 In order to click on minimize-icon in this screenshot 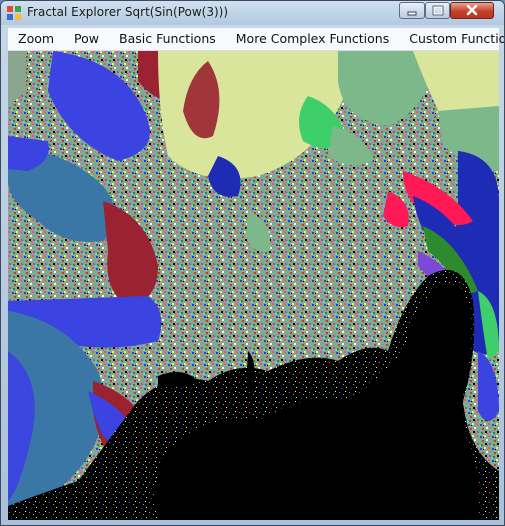, I will do `click(412, 13)`.